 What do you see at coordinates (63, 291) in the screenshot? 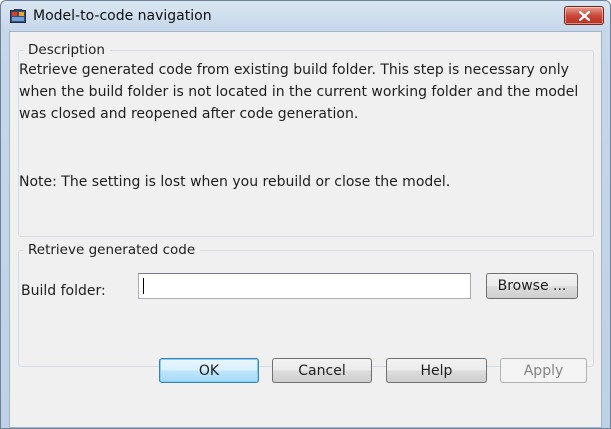
I see `build-folder-label: Build folder:` at bounding box center [63, 291].